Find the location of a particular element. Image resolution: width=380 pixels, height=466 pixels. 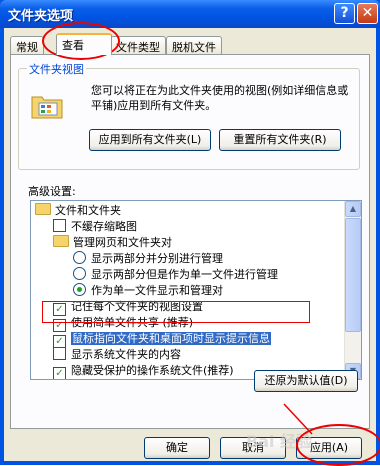

list-item-label: 作为单一文件显示和管理对 is located at coordinates (157, 290).